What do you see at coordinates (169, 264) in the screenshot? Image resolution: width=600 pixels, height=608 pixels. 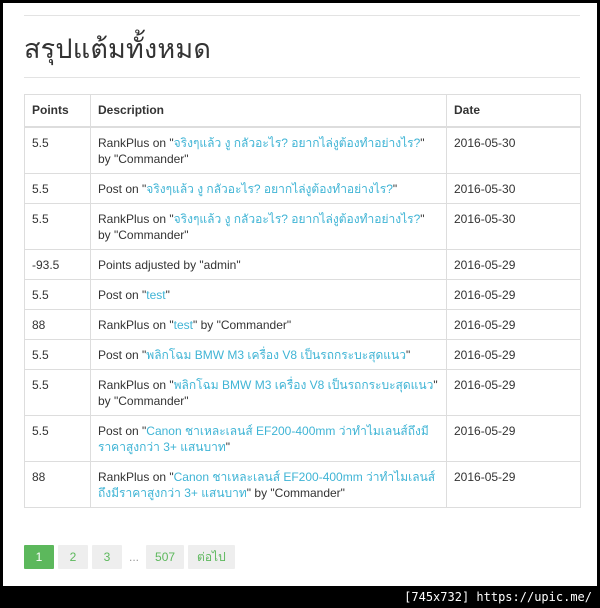 I see `description-prefix: Points adjusted by "admin"` at bounding box center [169, 264].